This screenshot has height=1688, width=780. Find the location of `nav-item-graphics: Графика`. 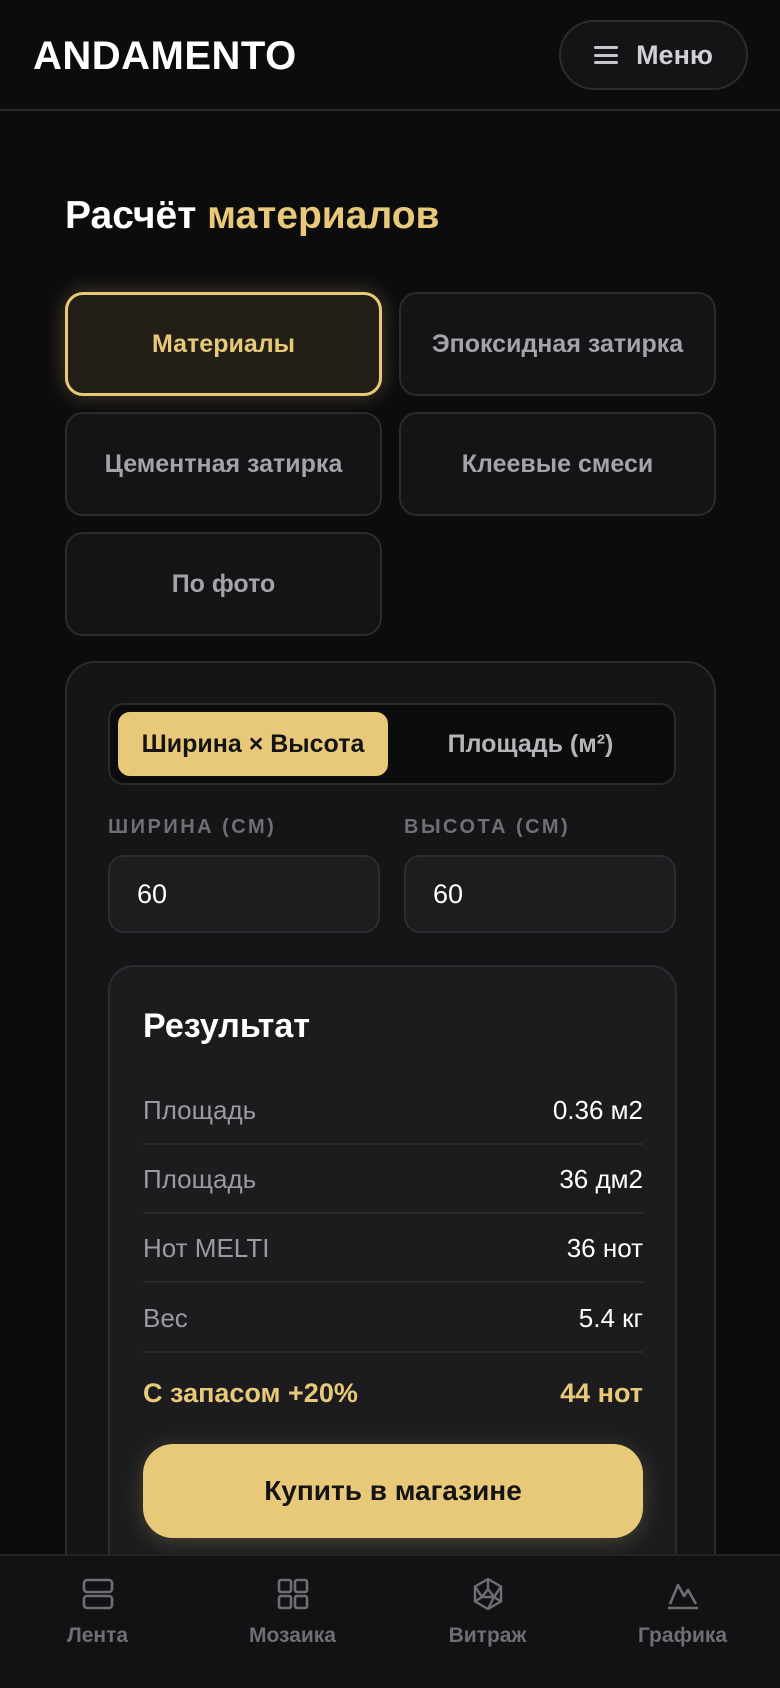

nav-item-graphics: Графика is located at coordinates (682, 1622).